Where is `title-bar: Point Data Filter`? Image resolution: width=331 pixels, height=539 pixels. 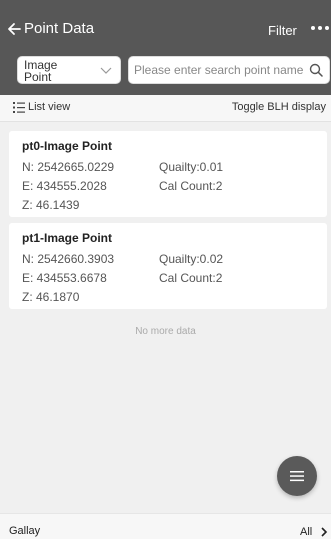
title-bar: Point Data Filter is located at coordinates (165, 28).